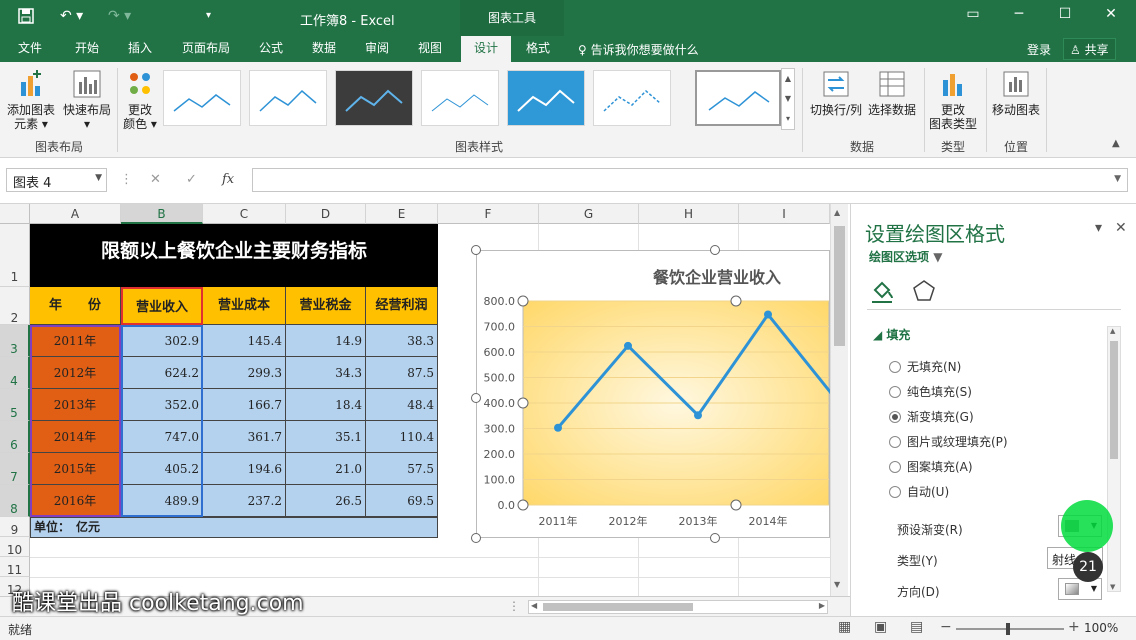 The image size is (1136, 640). Describe the element at coordinates (844, 627) in the screenshot. I see `normal-view-icon: ▦` at that location.